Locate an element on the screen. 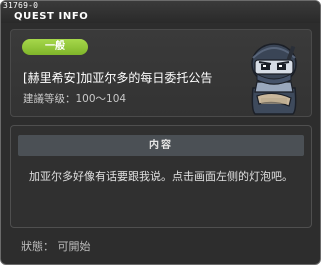  quest-level-range: 建議等级：100～104 is located at coordinates (75, 99).